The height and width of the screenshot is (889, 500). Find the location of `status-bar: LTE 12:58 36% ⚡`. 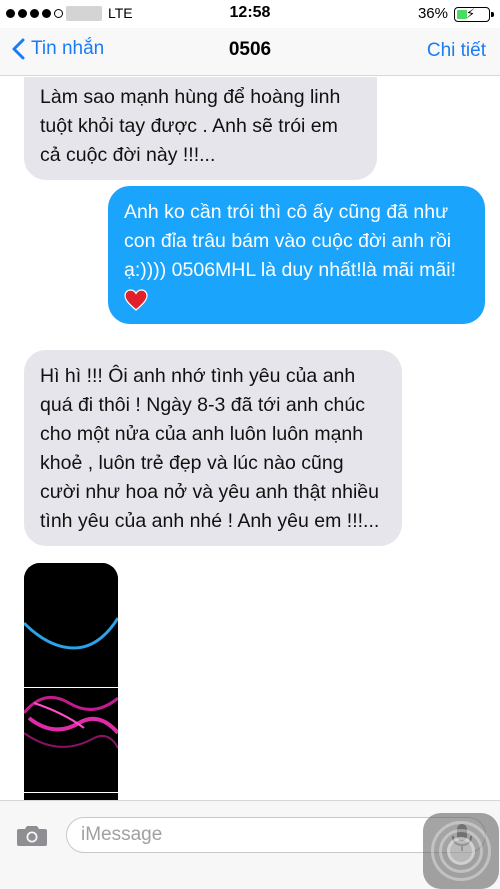

status-bar: LTE 12:58 36% ⚡ is located at coordinates (250, 14).